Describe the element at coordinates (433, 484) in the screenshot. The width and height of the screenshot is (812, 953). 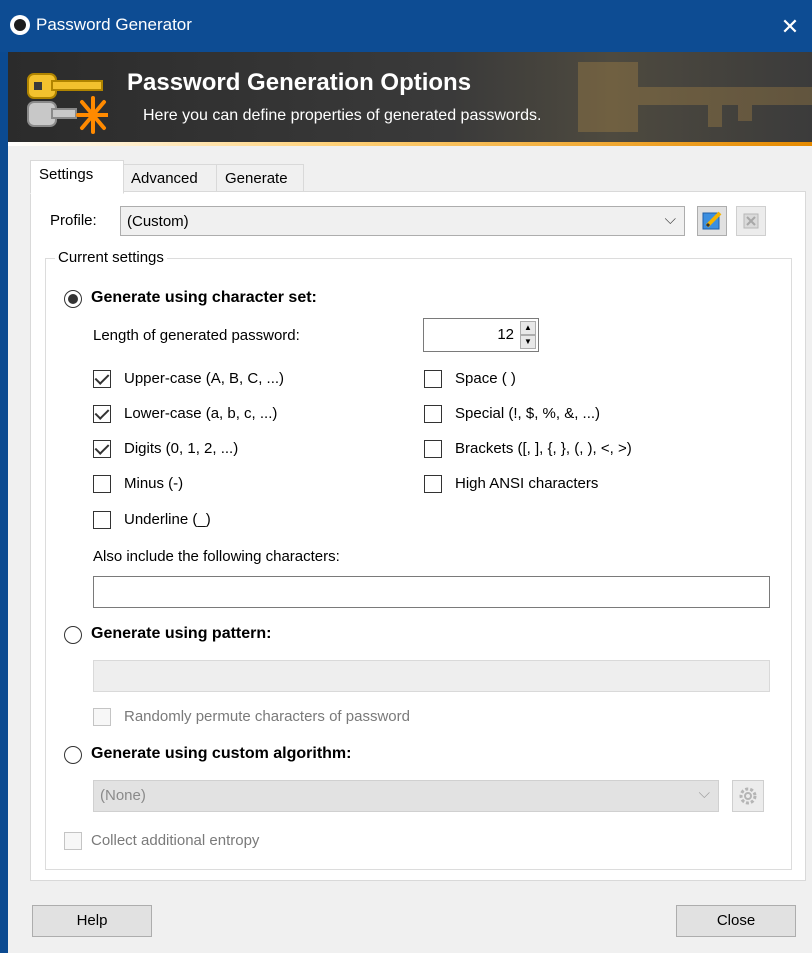
I see `high-ansi-checkbox` at that location.